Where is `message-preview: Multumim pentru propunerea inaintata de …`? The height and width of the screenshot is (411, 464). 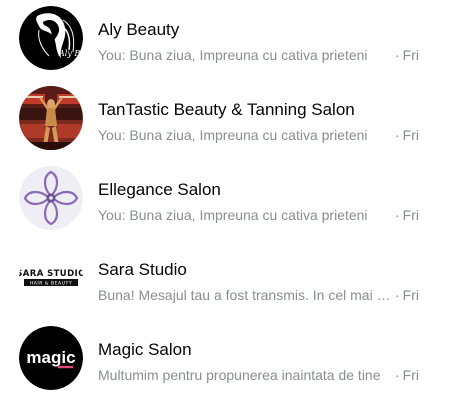
message-preview: Multumim pentru propunerea inaintata de … is located at coordinates (239, 375).